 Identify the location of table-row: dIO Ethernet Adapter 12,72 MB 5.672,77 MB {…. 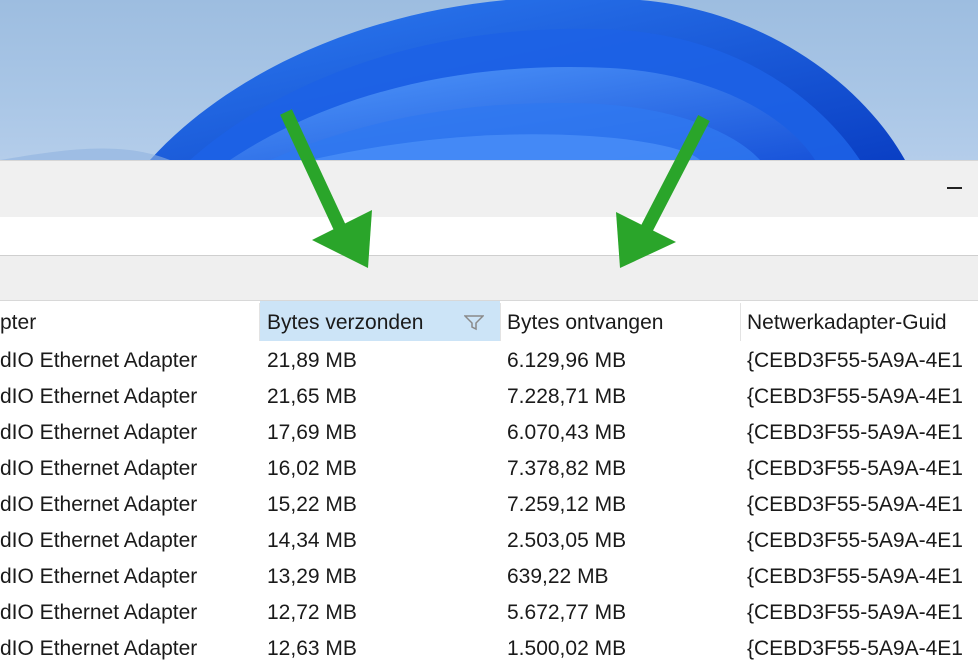
(489, 613).